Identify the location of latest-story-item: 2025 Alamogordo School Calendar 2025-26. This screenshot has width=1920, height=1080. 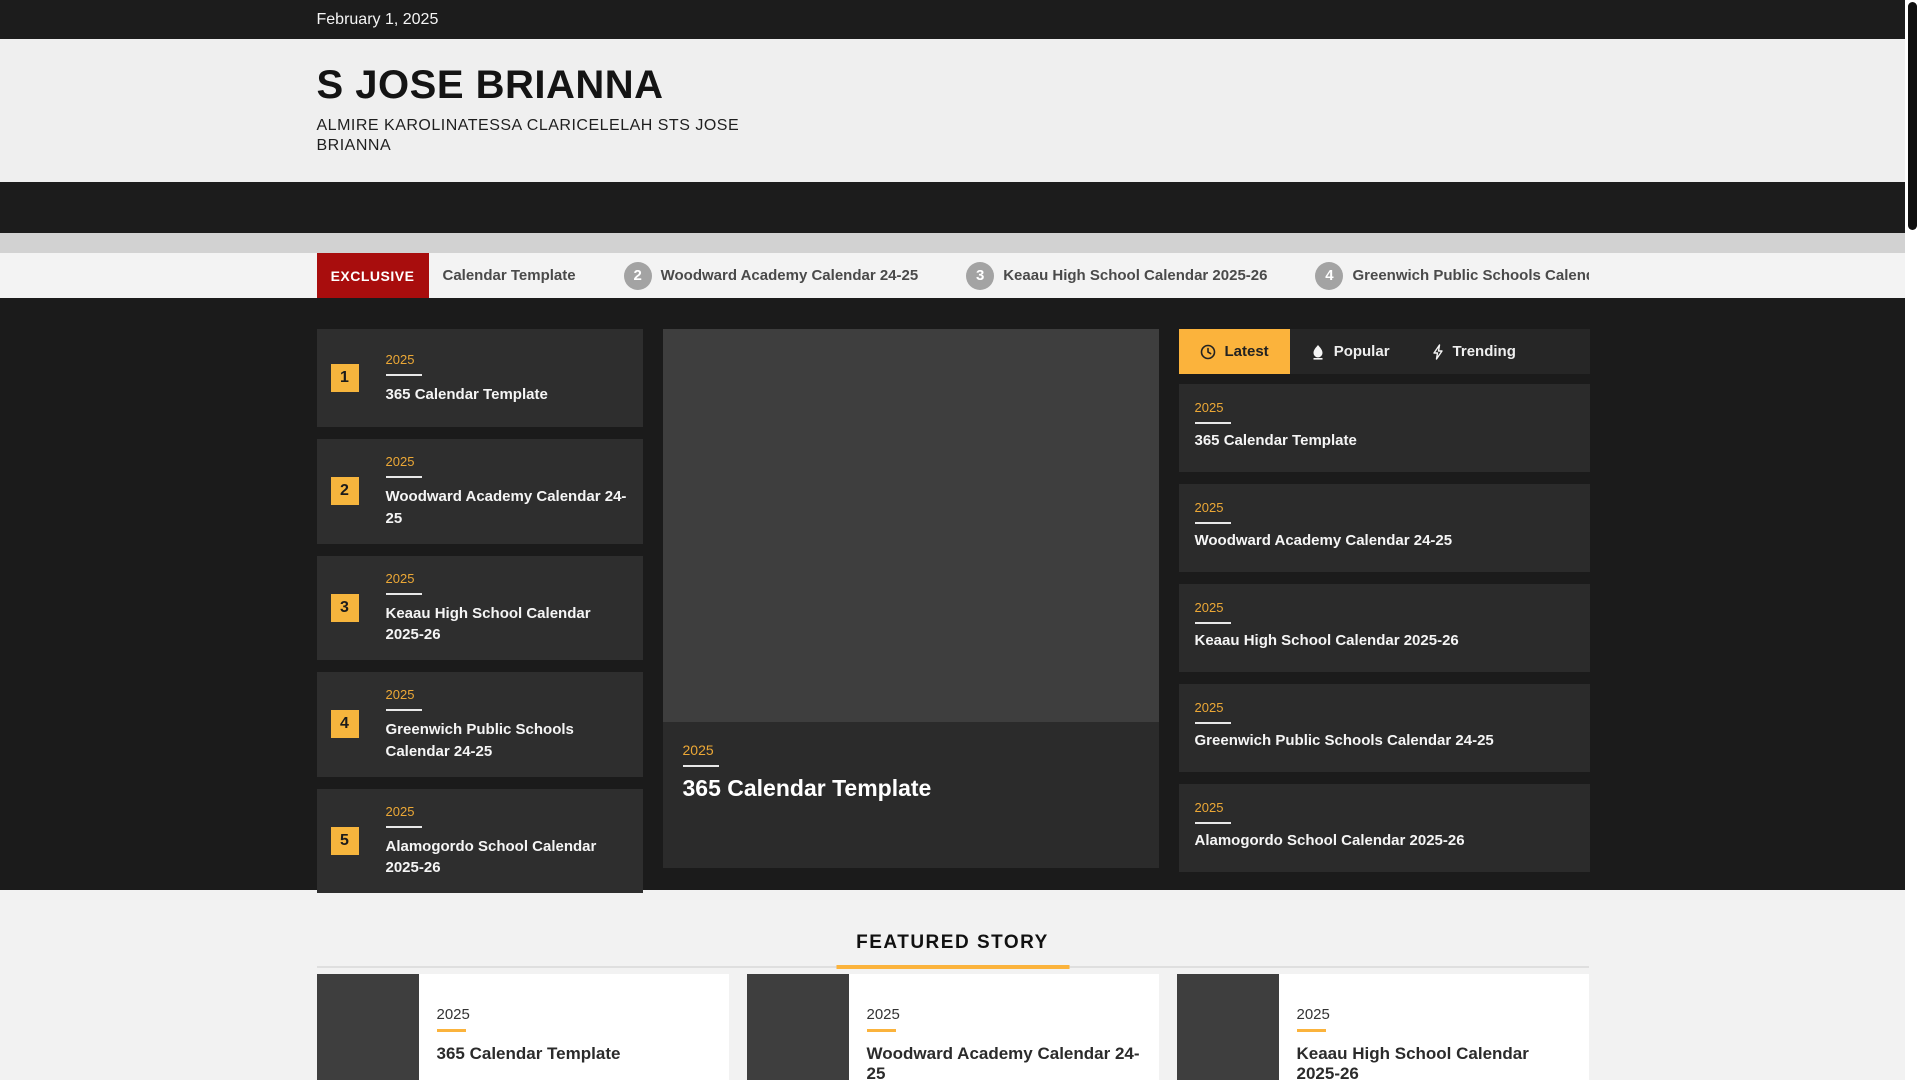
(1384, 828).